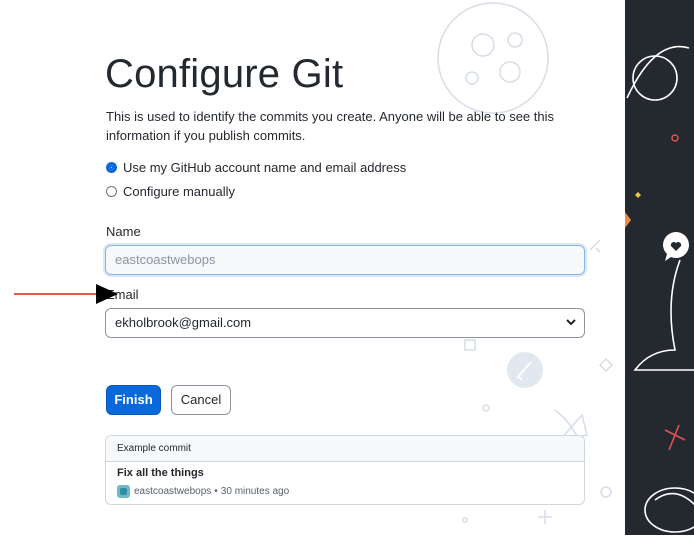 This screenshot has width=694, height=540. I want to click on commit-meta: eastcoastwebops • 30 minutes ago, so click(203, 491).